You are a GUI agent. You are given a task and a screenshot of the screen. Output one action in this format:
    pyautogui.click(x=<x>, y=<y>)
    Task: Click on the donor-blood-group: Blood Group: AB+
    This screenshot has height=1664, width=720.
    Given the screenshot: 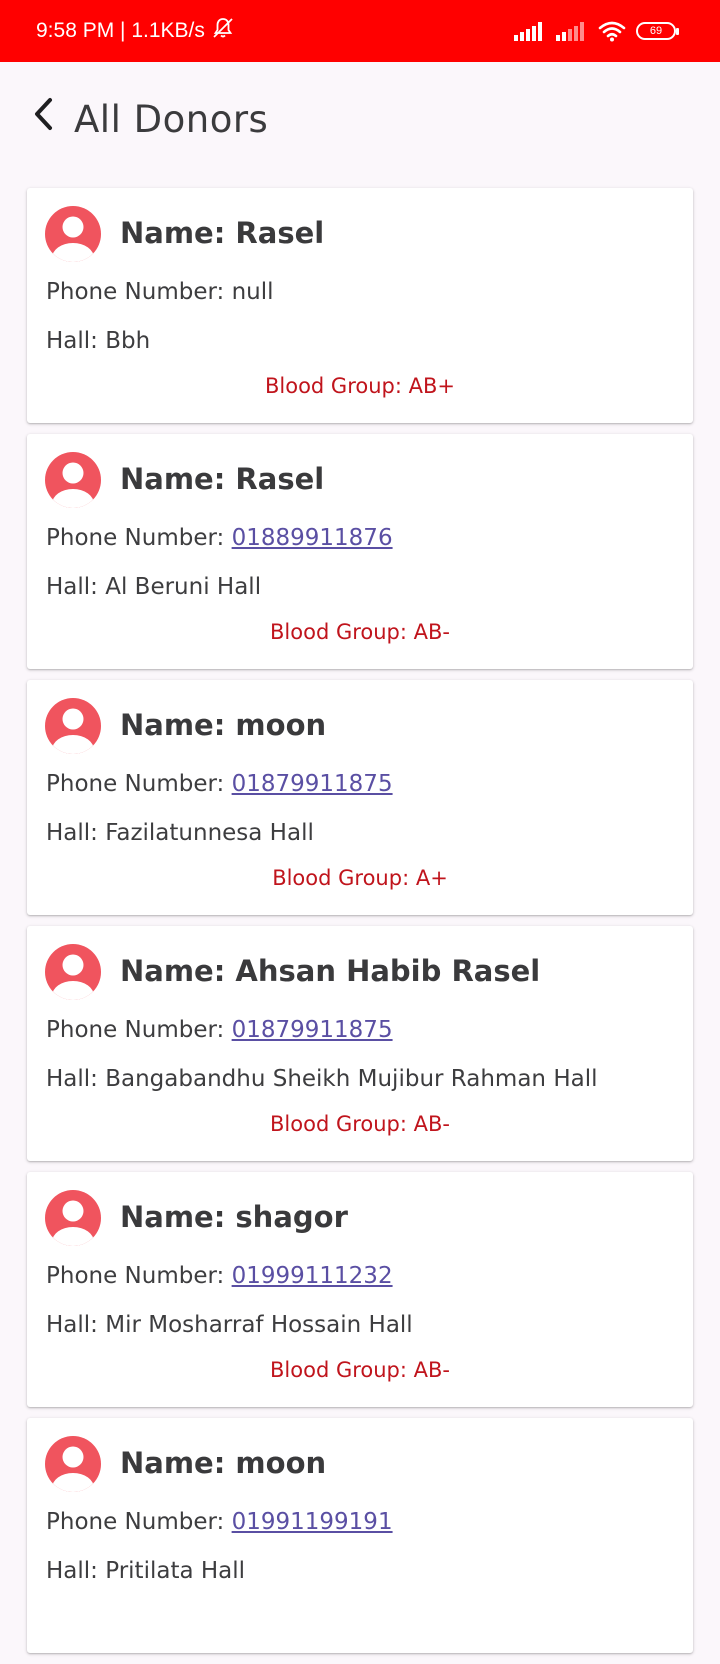 What is the action you would take?
    pyautogui.click(x=360, y=386)
    